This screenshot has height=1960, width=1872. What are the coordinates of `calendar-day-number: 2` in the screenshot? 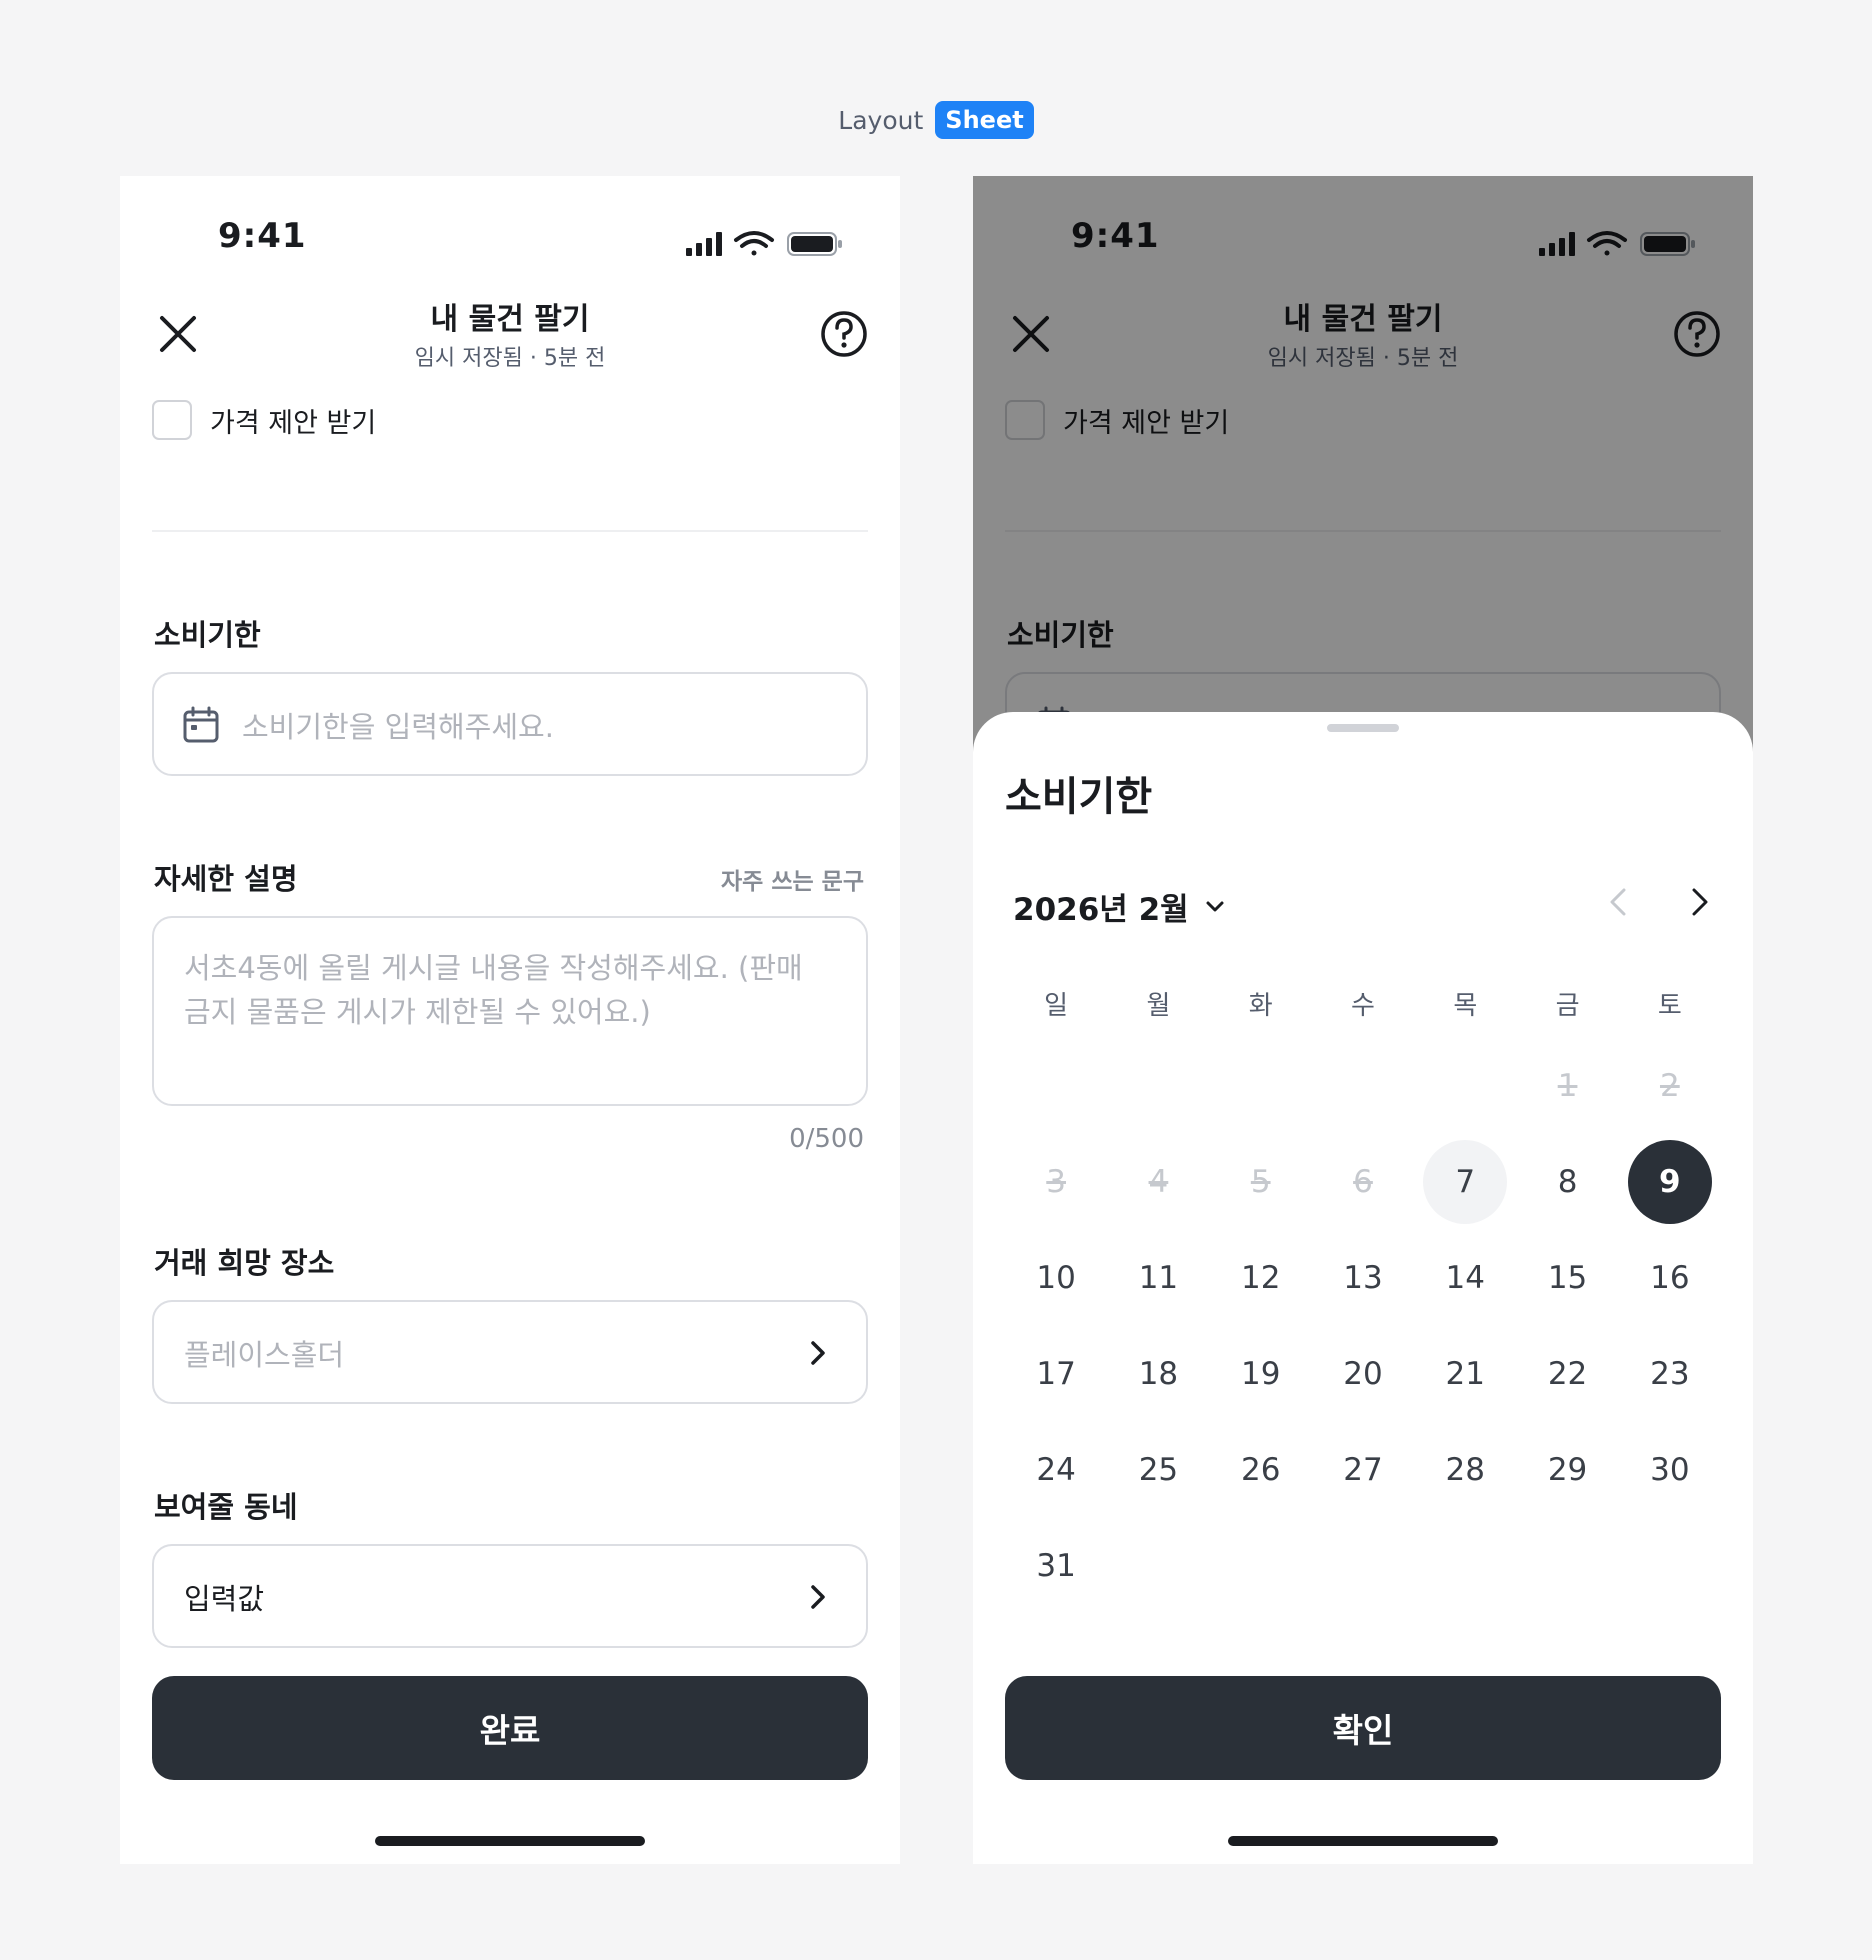 It's located at (1669, 1086).